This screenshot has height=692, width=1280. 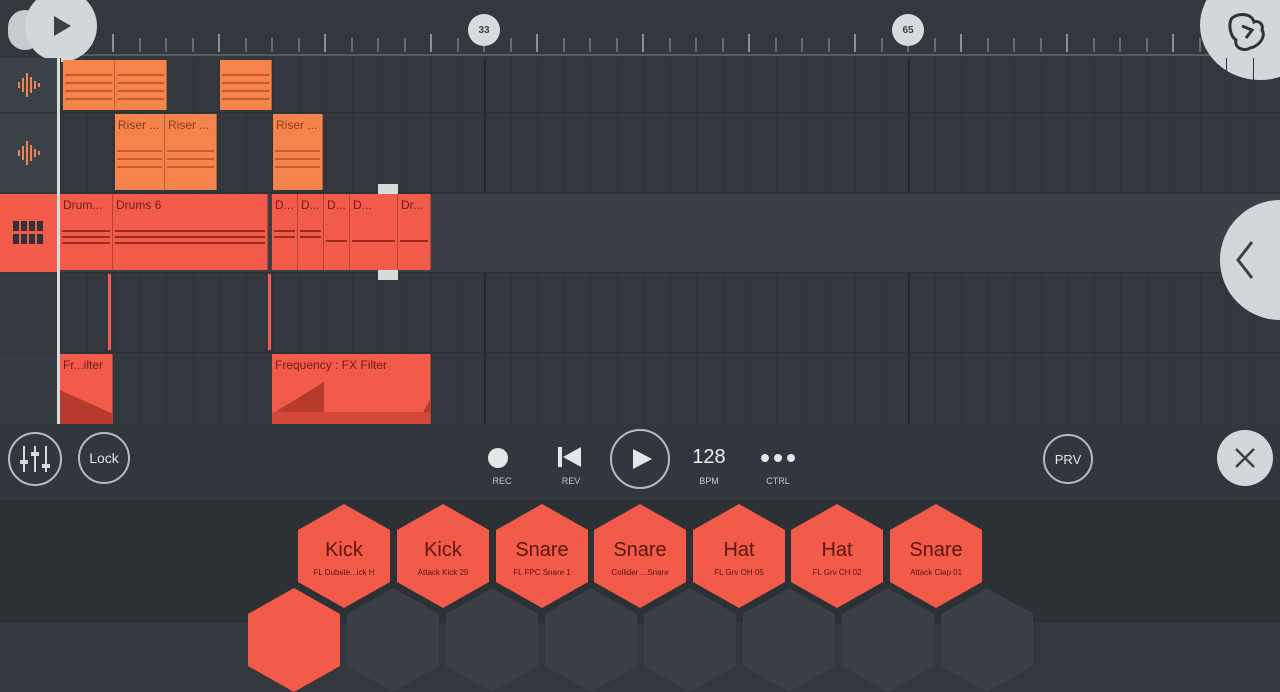 I want to click on pattern-clip-drums-6: Drums 6, so click(x=190, y=232).